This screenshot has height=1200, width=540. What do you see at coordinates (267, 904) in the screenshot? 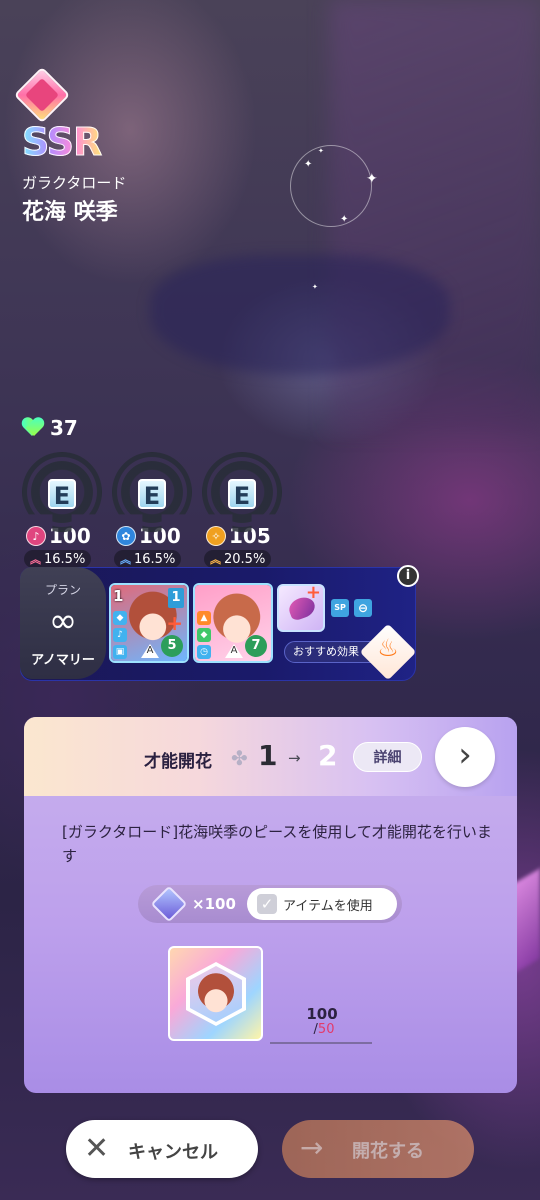
I see `checkbox-icon: ✓` at bounding box center [267, 904].